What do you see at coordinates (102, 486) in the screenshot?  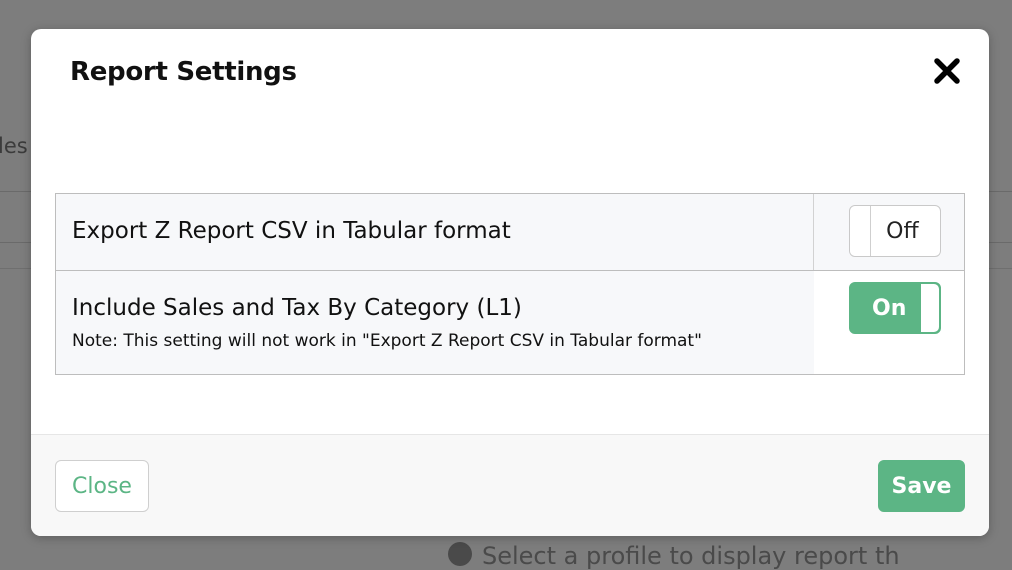 I see `close-button: Close` at bounding box center [102, 486].